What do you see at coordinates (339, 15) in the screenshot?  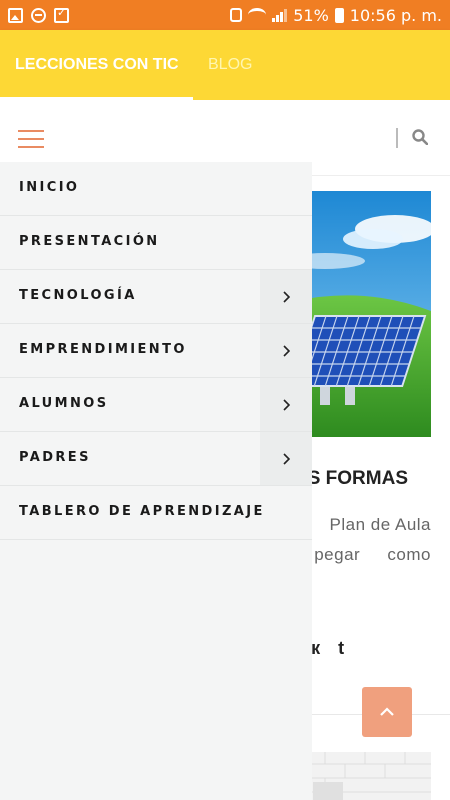 I see `battery-icon` at bounding box center [339, 15].